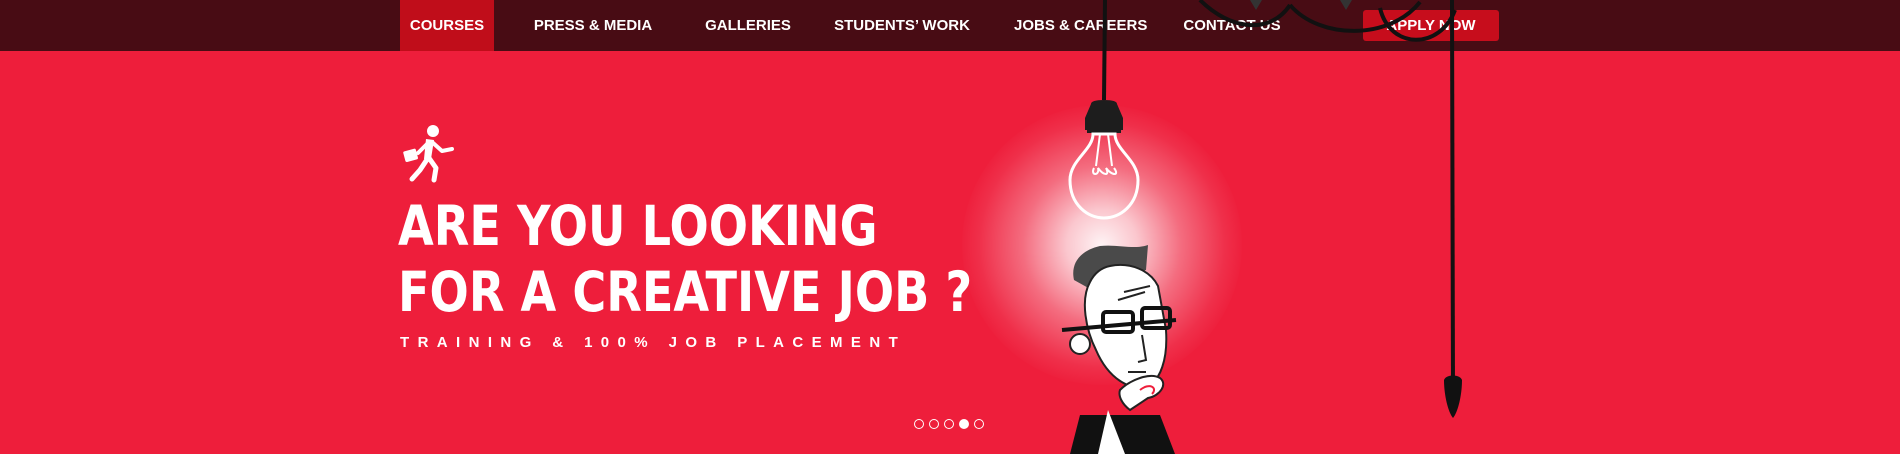 The width and height of the screenshot is (1900, 454). I want to click on cable-clips, so click(1301, 5).